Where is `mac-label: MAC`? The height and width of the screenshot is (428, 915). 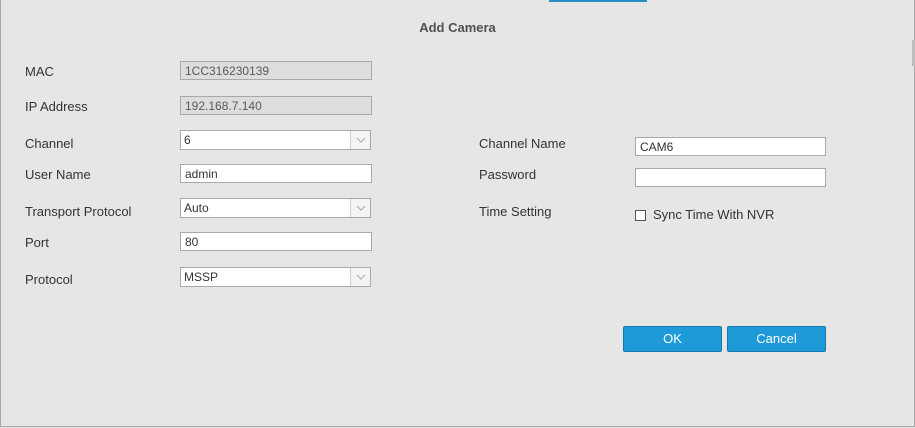
mac-label: MAC is located at coordinates (39, 71).